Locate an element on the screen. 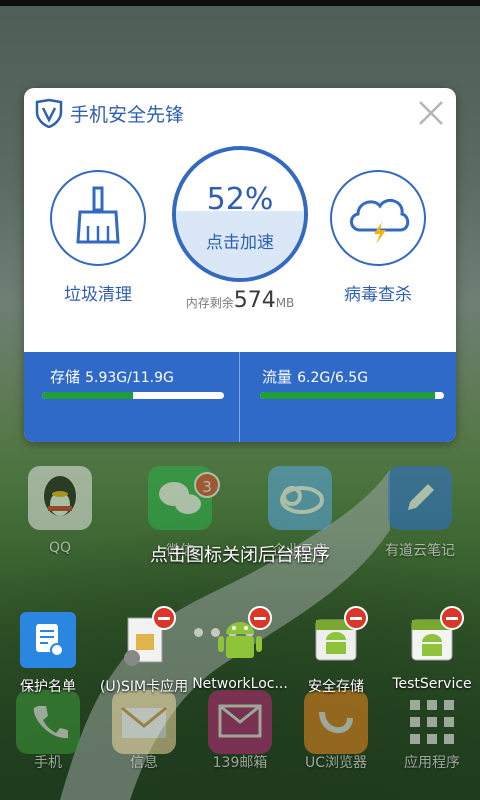 The image size is (480, 800). dock-uc-browser: UC浏览器 is located at coordinates (336, 738).